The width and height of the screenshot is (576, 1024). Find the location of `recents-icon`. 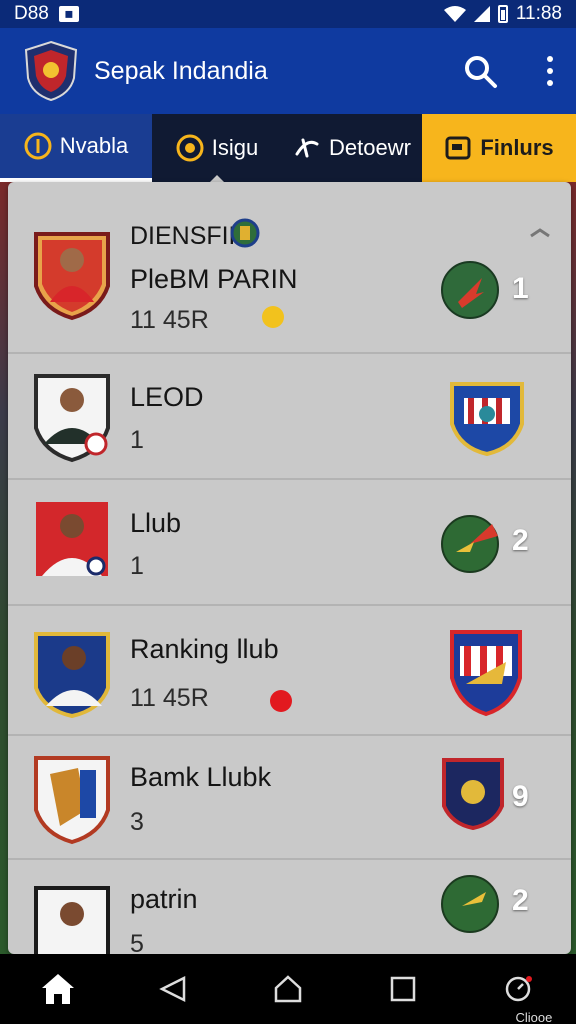

recents-icon is located at coordinates (403, 989).